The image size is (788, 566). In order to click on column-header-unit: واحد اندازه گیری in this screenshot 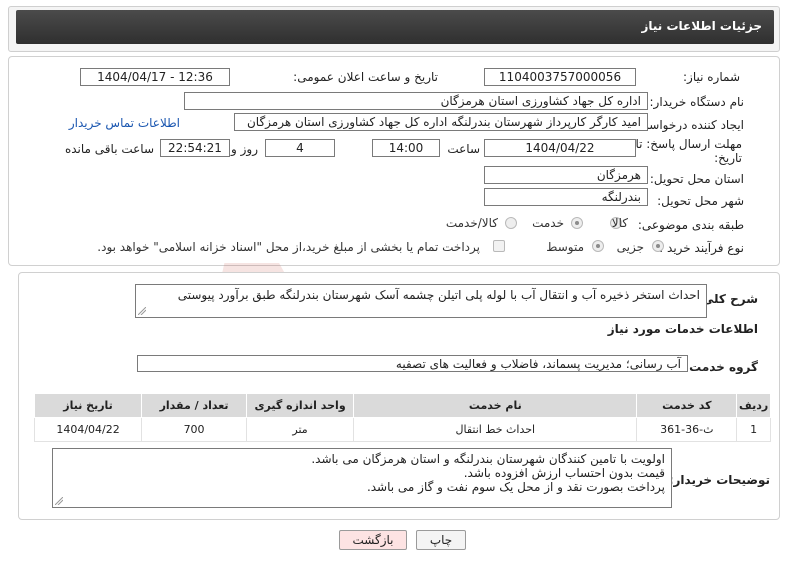, I will do `click(300, 405)`.